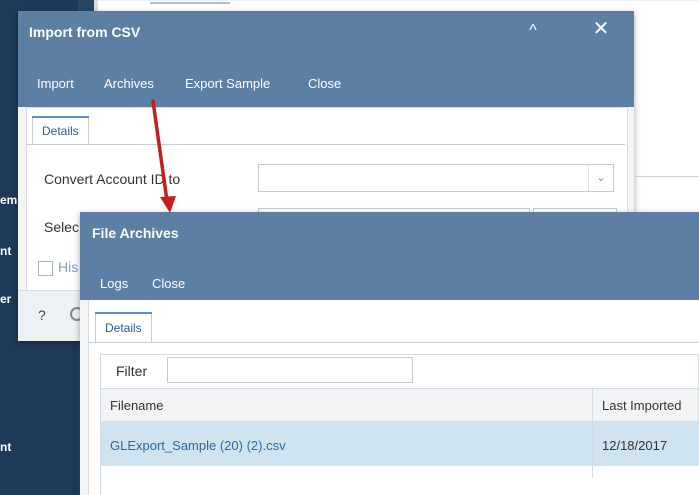  What do you see at coordinates (85, 32) in the screenshot?
I see `dialog-title: Import from CSV` at bounding box center [85, 32].